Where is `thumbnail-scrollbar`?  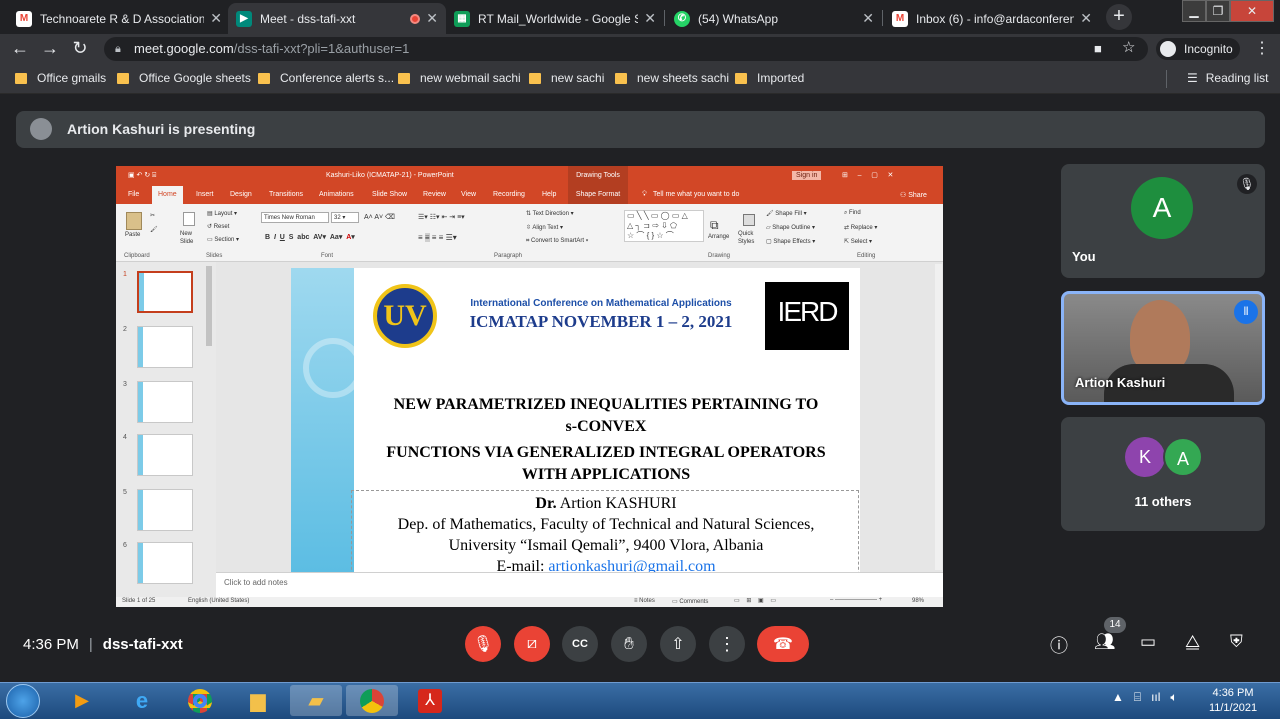
thumbnail-scrollbar is located at coordinates (209, 306).